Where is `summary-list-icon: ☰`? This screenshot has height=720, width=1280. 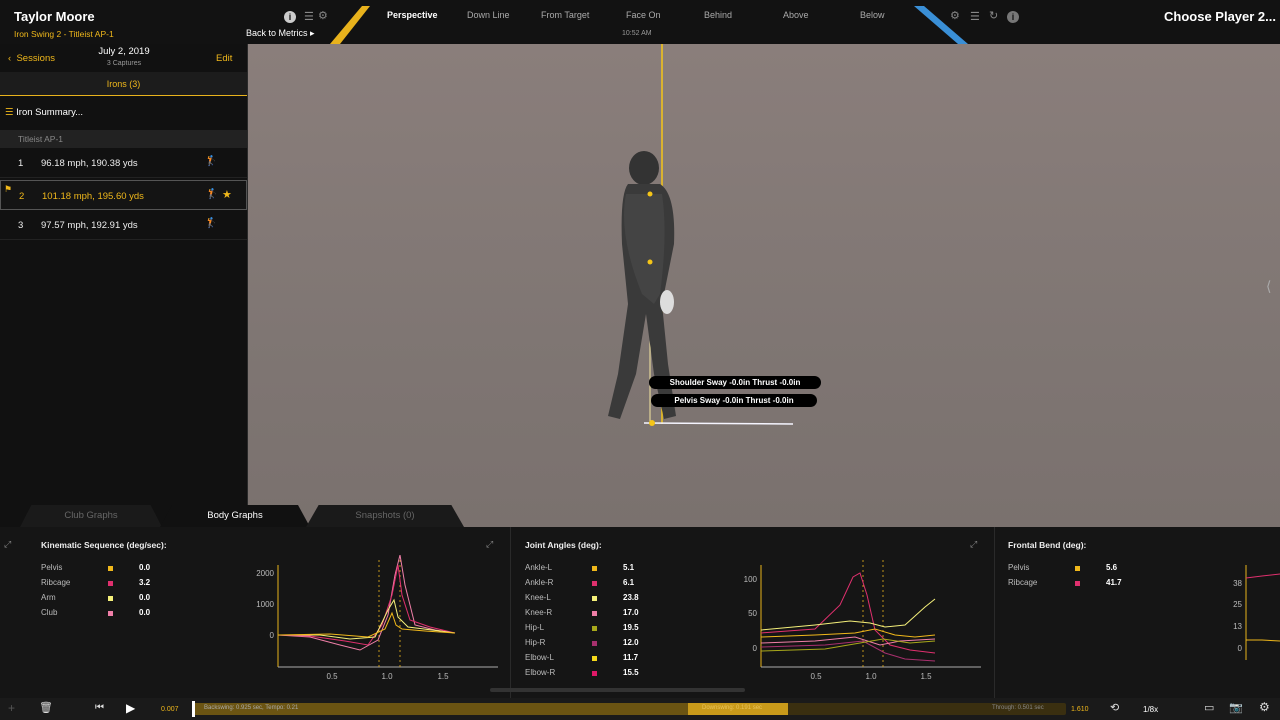
summary-list-icon: ☰ is located at coordinates (9, 112).